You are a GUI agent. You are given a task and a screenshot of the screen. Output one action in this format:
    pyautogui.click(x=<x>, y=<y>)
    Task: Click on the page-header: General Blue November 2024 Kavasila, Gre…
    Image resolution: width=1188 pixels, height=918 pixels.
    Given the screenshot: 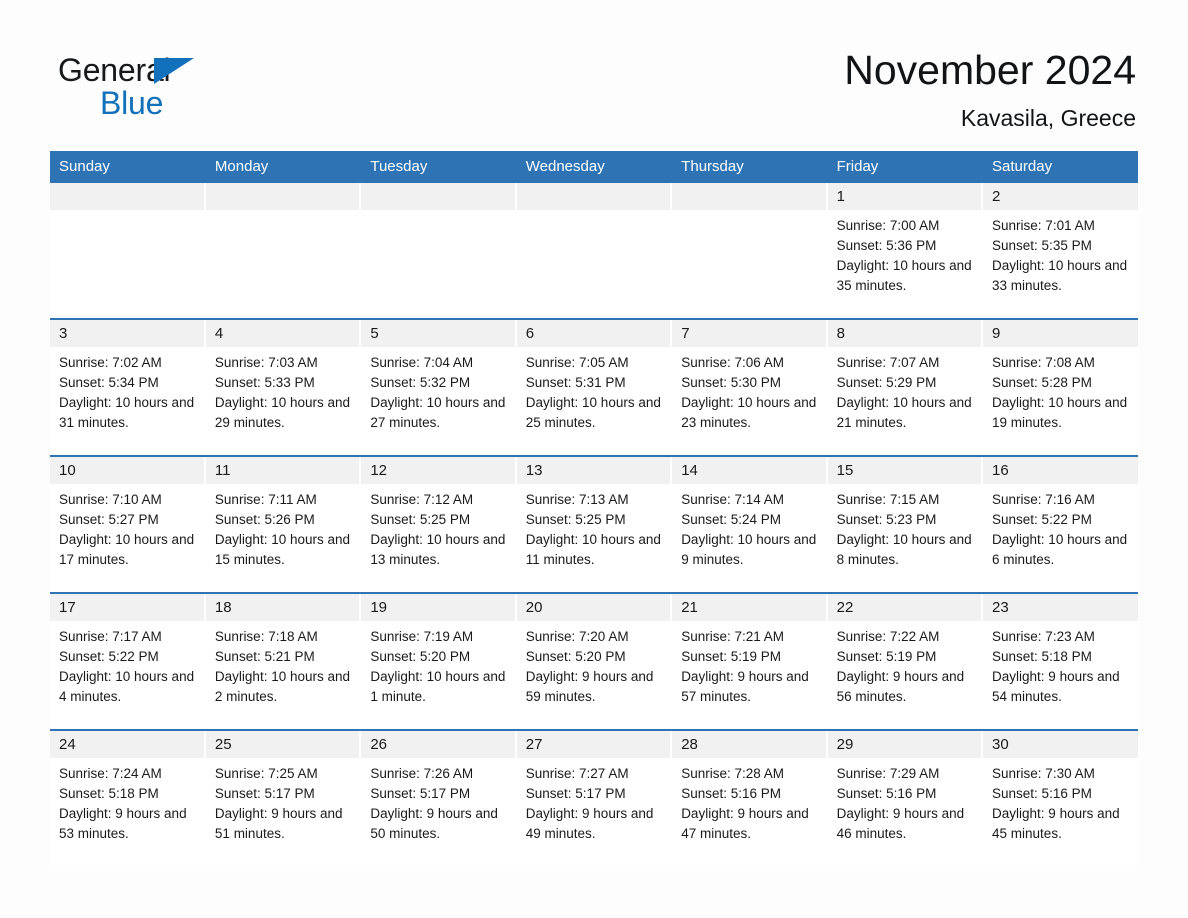 What is the action you would take?
    pyautogui.click(x=594, y=65)
    